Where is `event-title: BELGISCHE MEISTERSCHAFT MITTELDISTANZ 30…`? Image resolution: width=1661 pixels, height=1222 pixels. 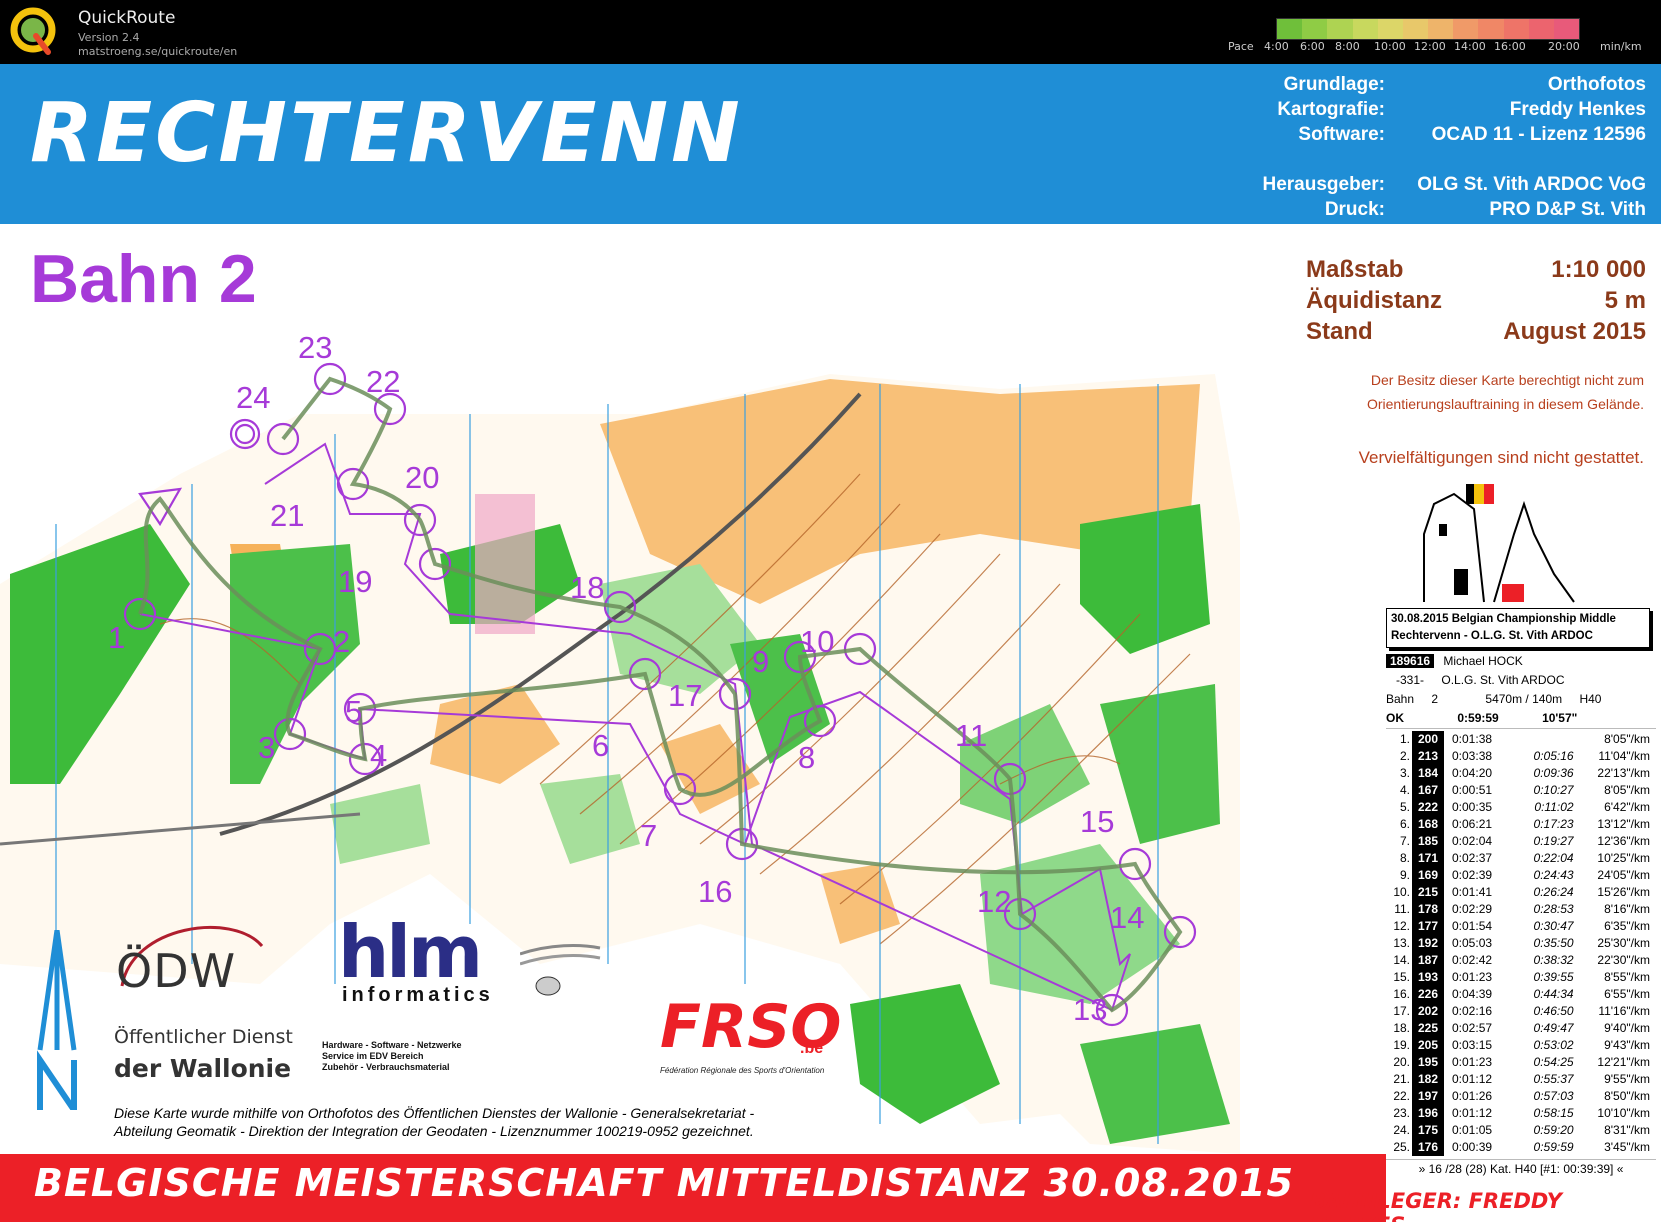 event-title: BELGISCHE MEISTERSCHAFT MITTELDISTANZ 30… is located at coordinates (664, 1183).